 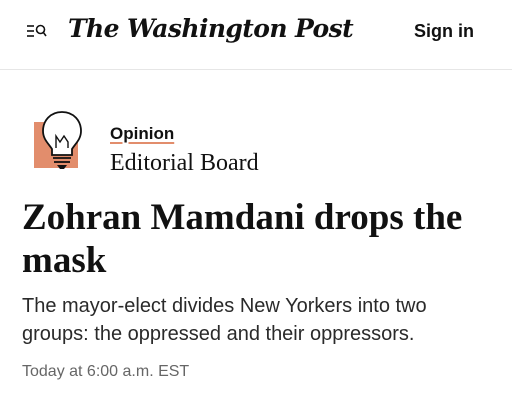 I want to click on article-timestamp: Today at 6:00 a.m. EST, so click(x=106, y=371).